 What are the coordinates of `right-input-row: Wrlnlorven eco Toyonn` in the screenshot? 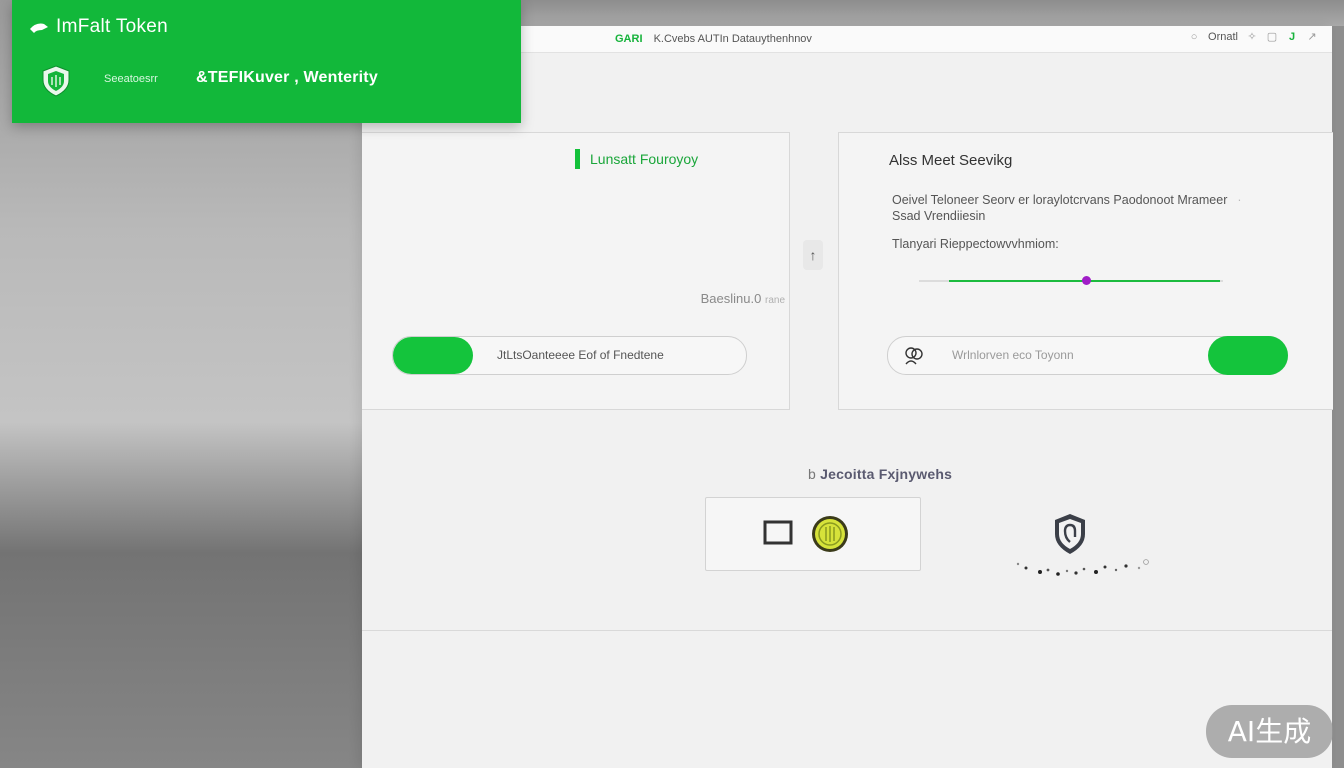 It's located at (1087, 355).